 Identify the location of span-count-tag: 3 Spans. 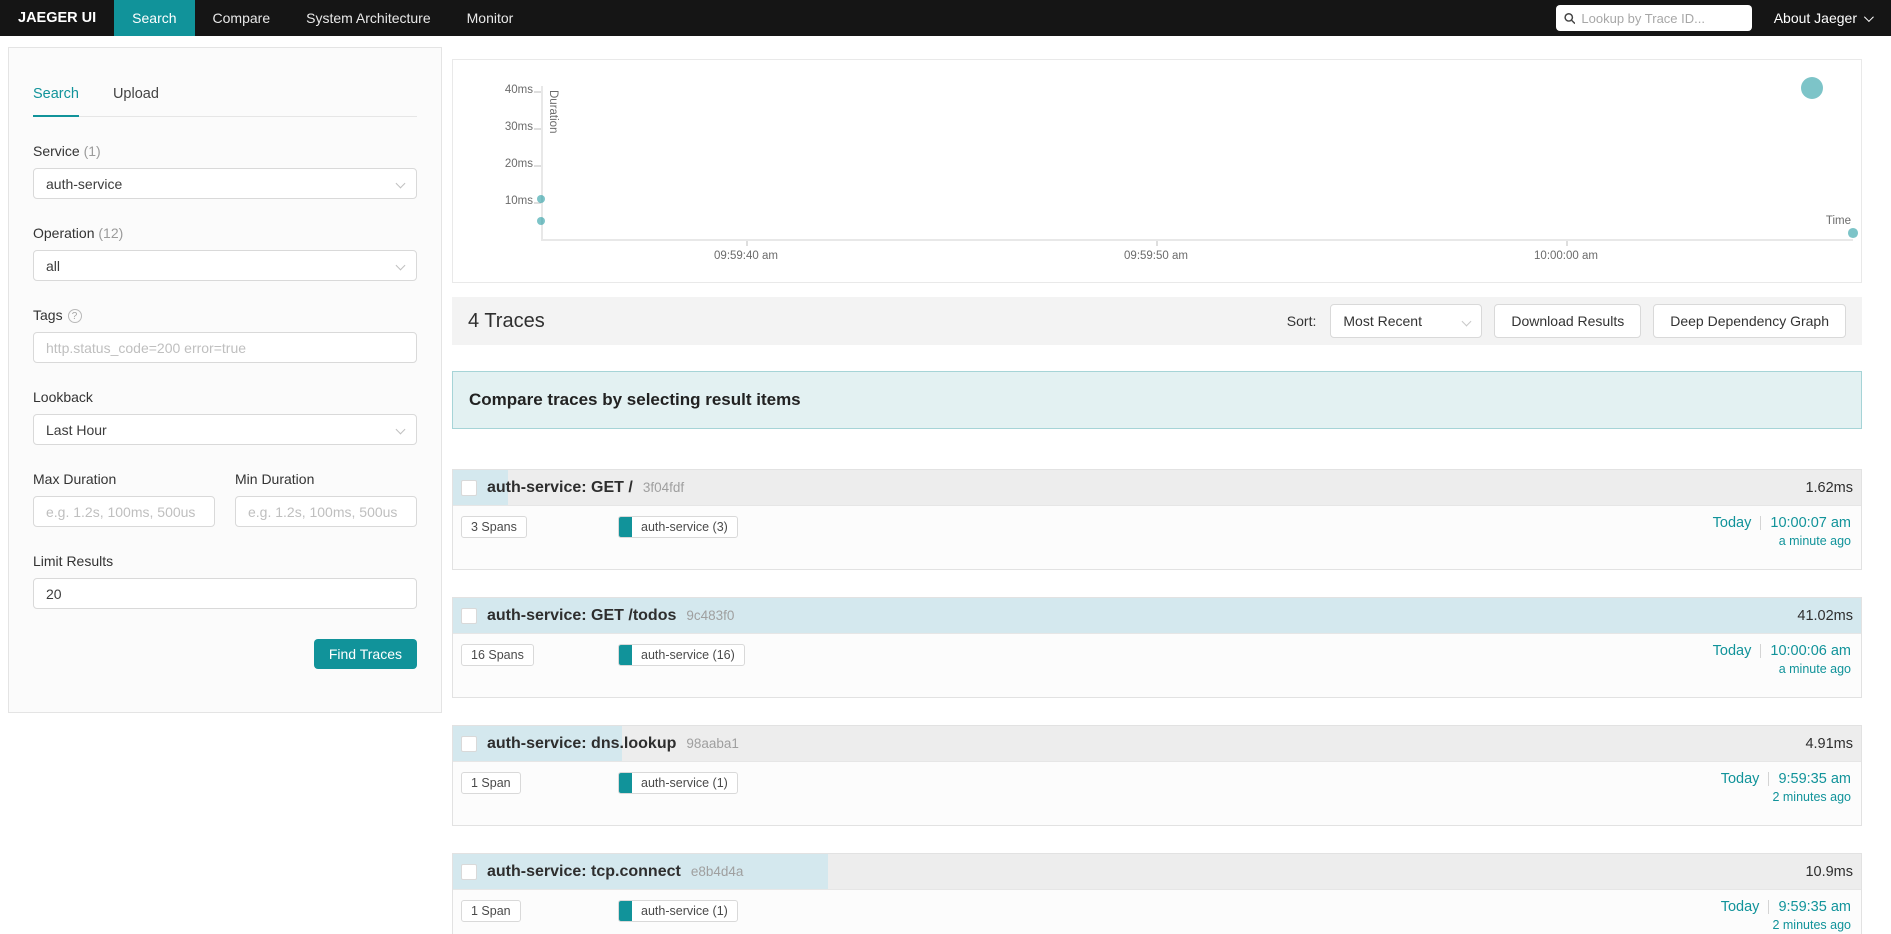
(494, 527).